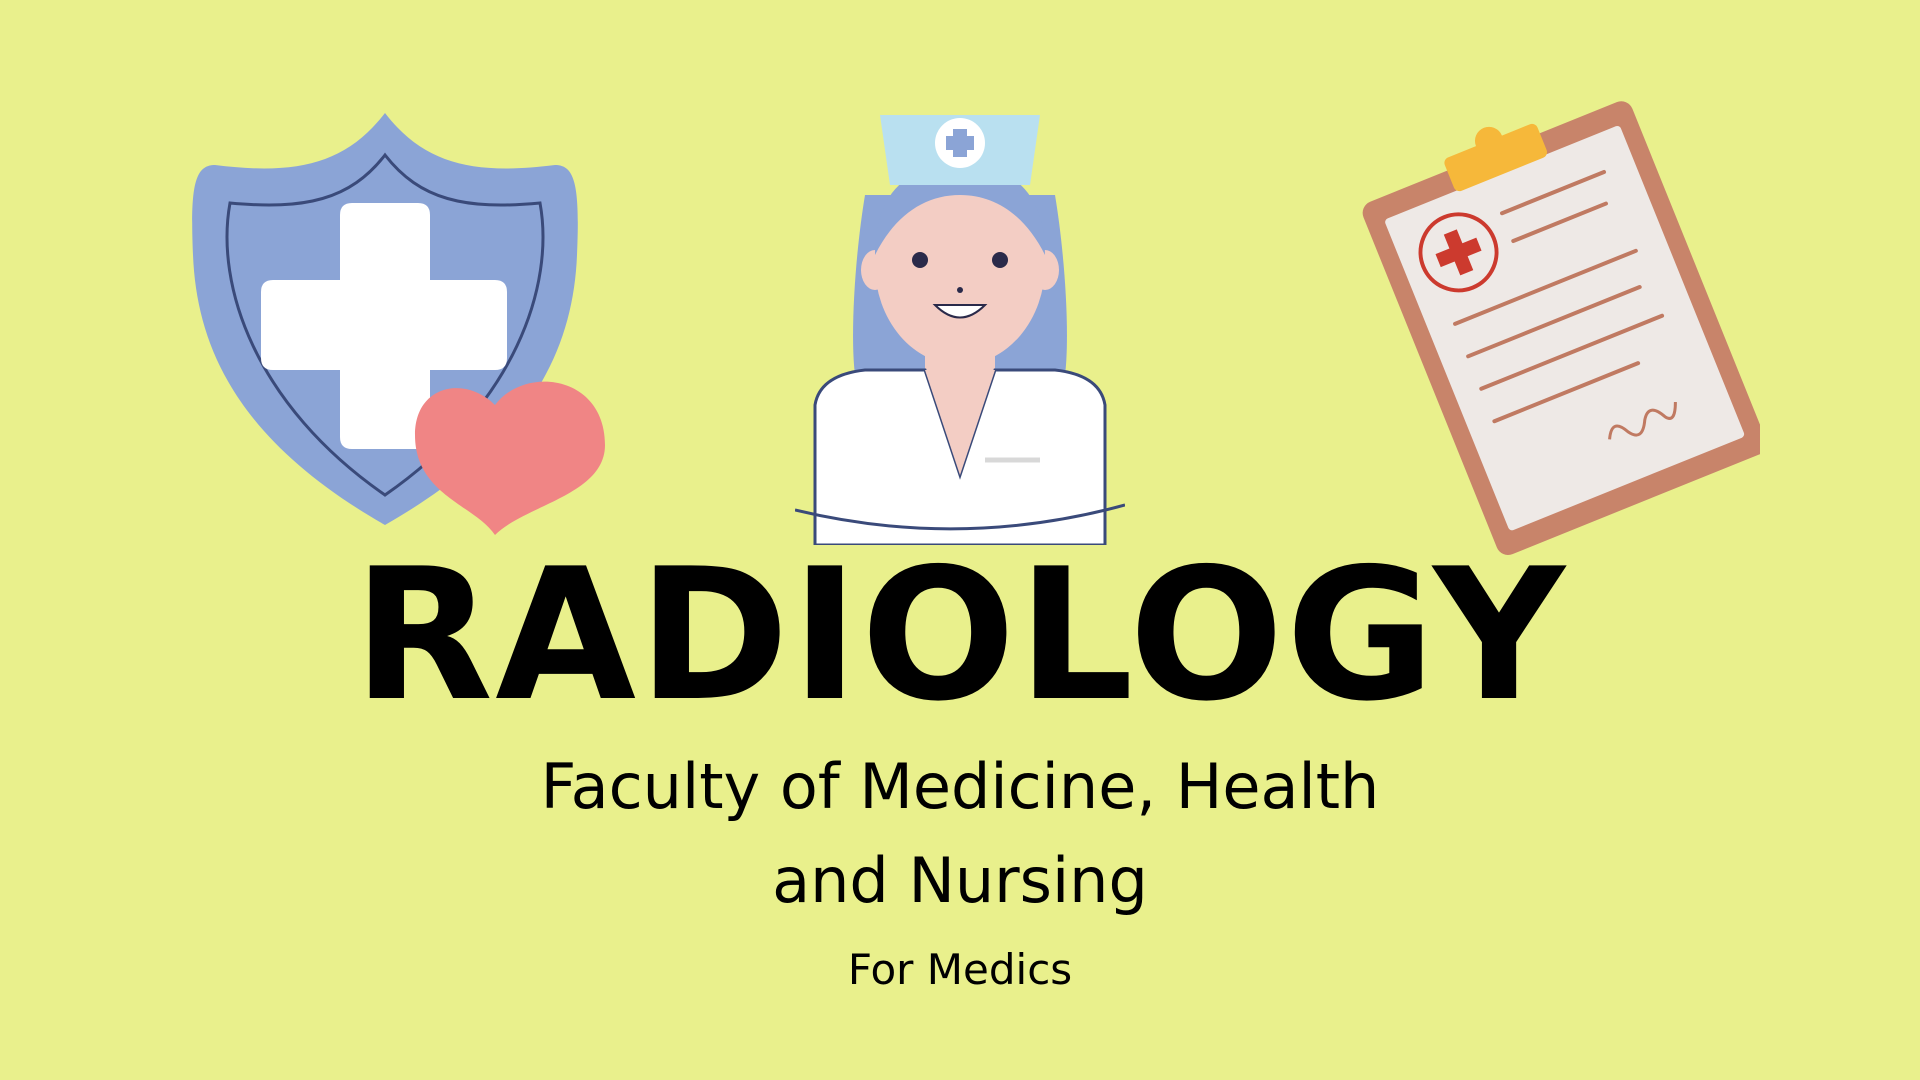  Describe the element at coordinates (1561, 328) in the screenshot. I see `medical-clipboard-icon` at that location.